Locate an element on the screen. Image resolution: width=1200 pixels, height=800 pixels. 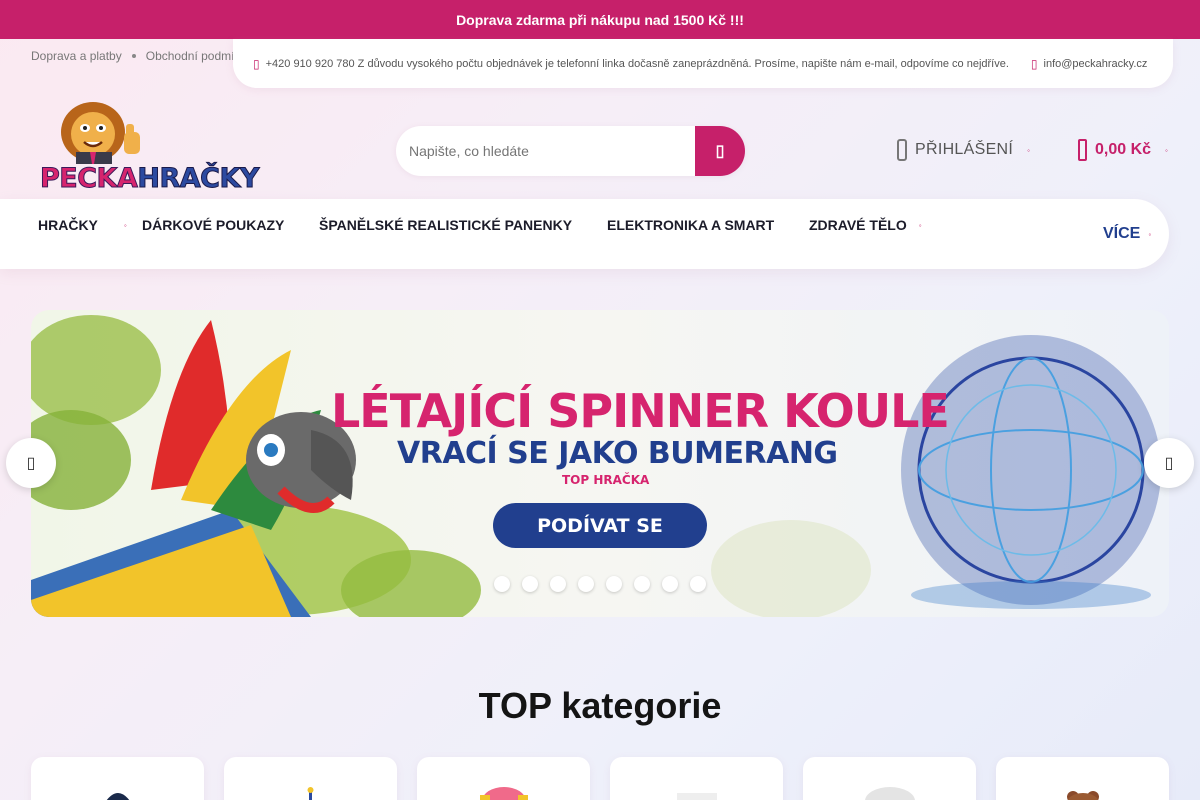
login-link: PŘIHLÁŠENÍ ◦ is located at coordinates (963, 150).